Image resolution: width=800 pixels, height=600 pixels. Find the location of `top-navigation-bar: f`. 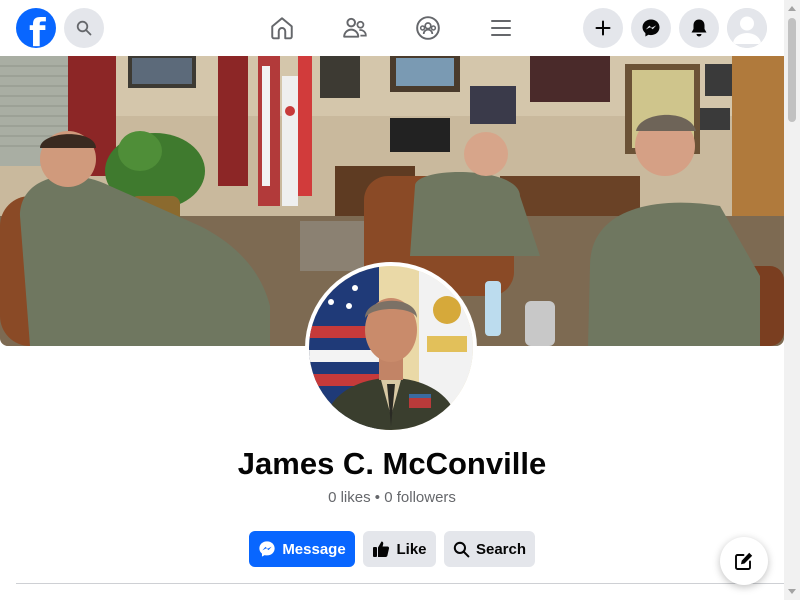

top-navigation-bar: f is located at coordinates (392, 28).